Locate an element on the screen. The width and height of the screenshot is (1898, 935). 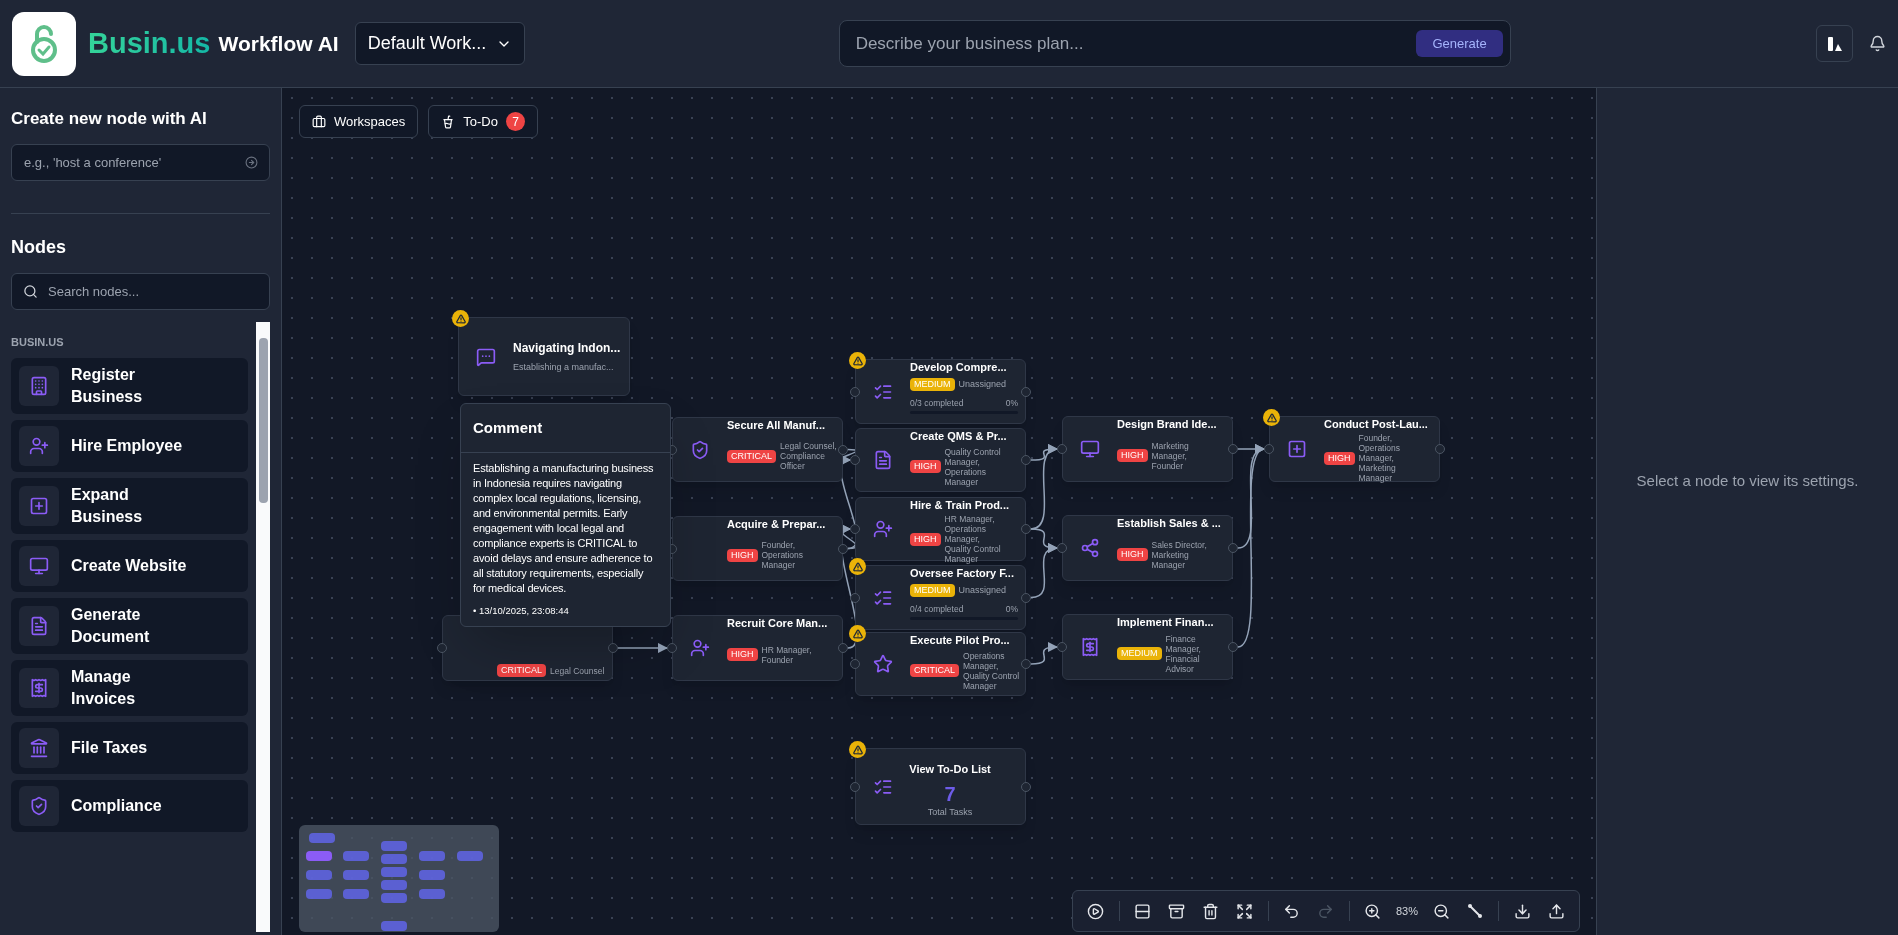
node-card: Establish Sales & ... HIGH Sales Director, Marketing Manager is located at coordinates (1147, 548).